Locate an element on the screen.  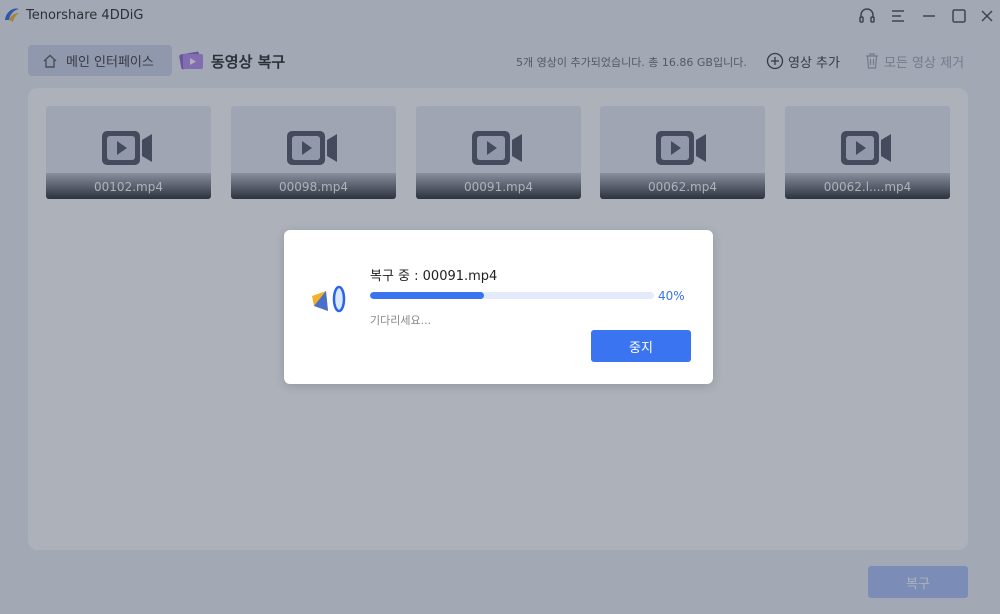
recovery-animation-icon is located at coordinates (329, 299).